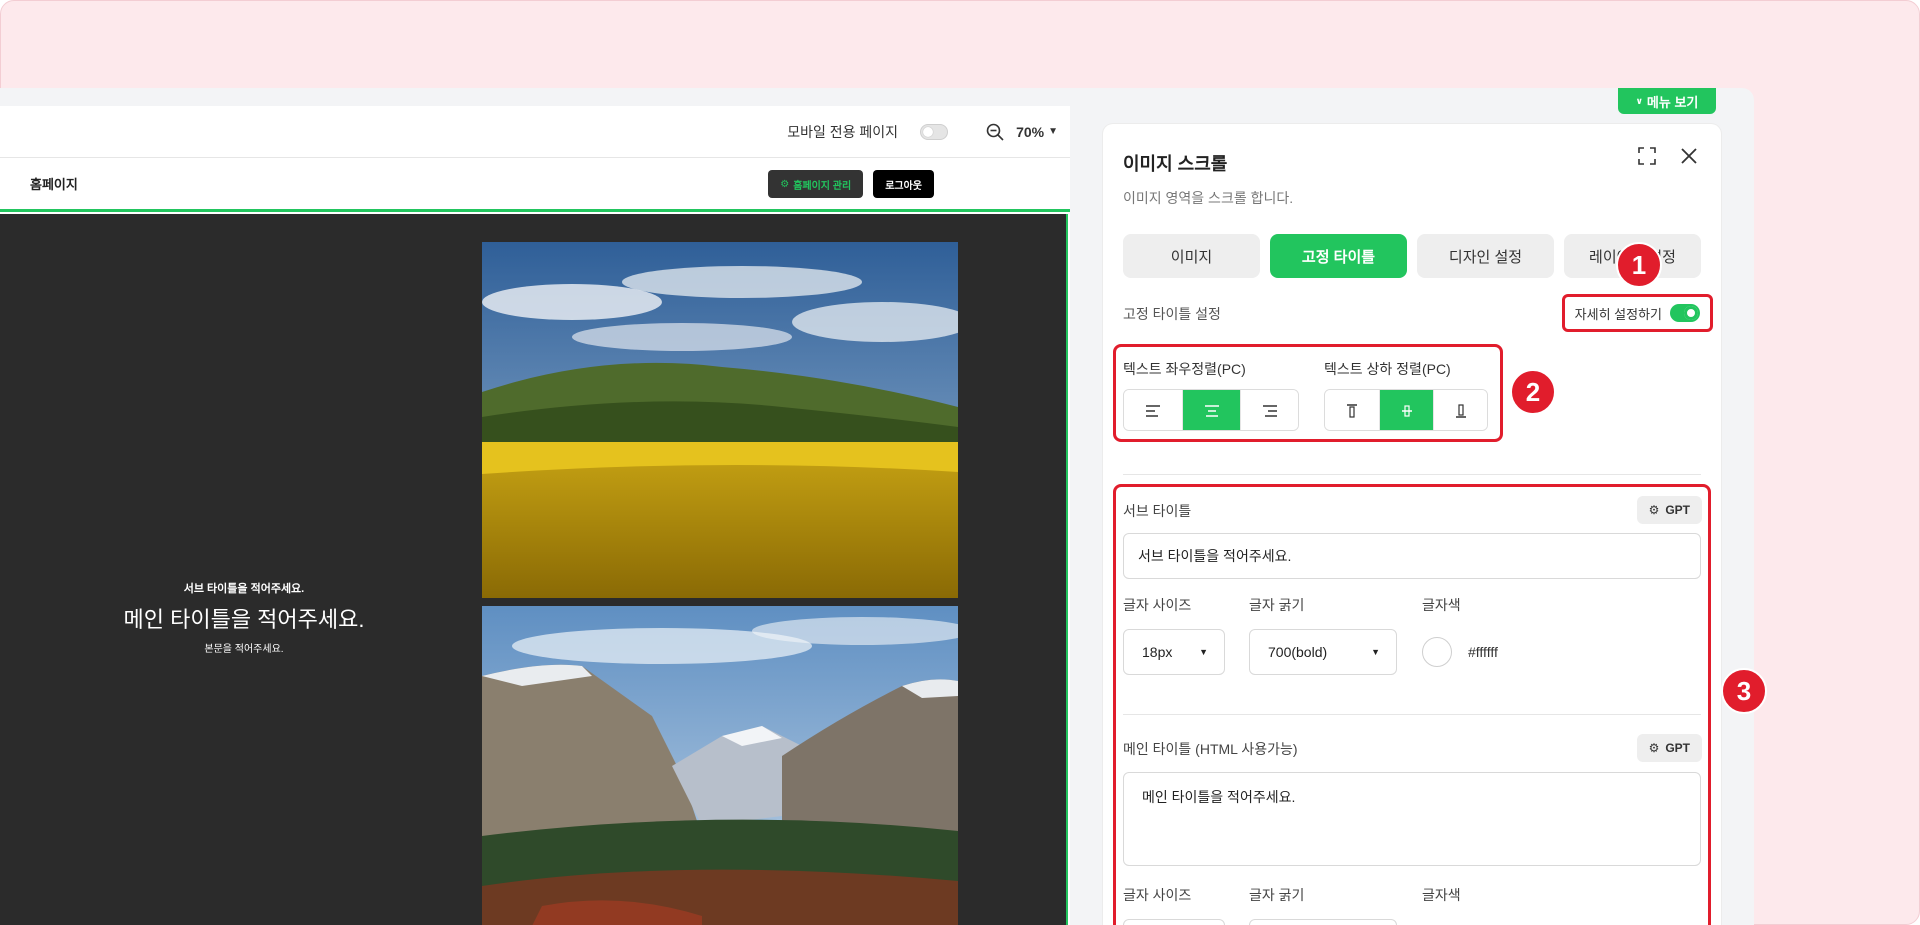  Describe the element at coordinates (1174, 652) in the screenshot. I see `sub-font-size-select: 18px ▼` at that location.